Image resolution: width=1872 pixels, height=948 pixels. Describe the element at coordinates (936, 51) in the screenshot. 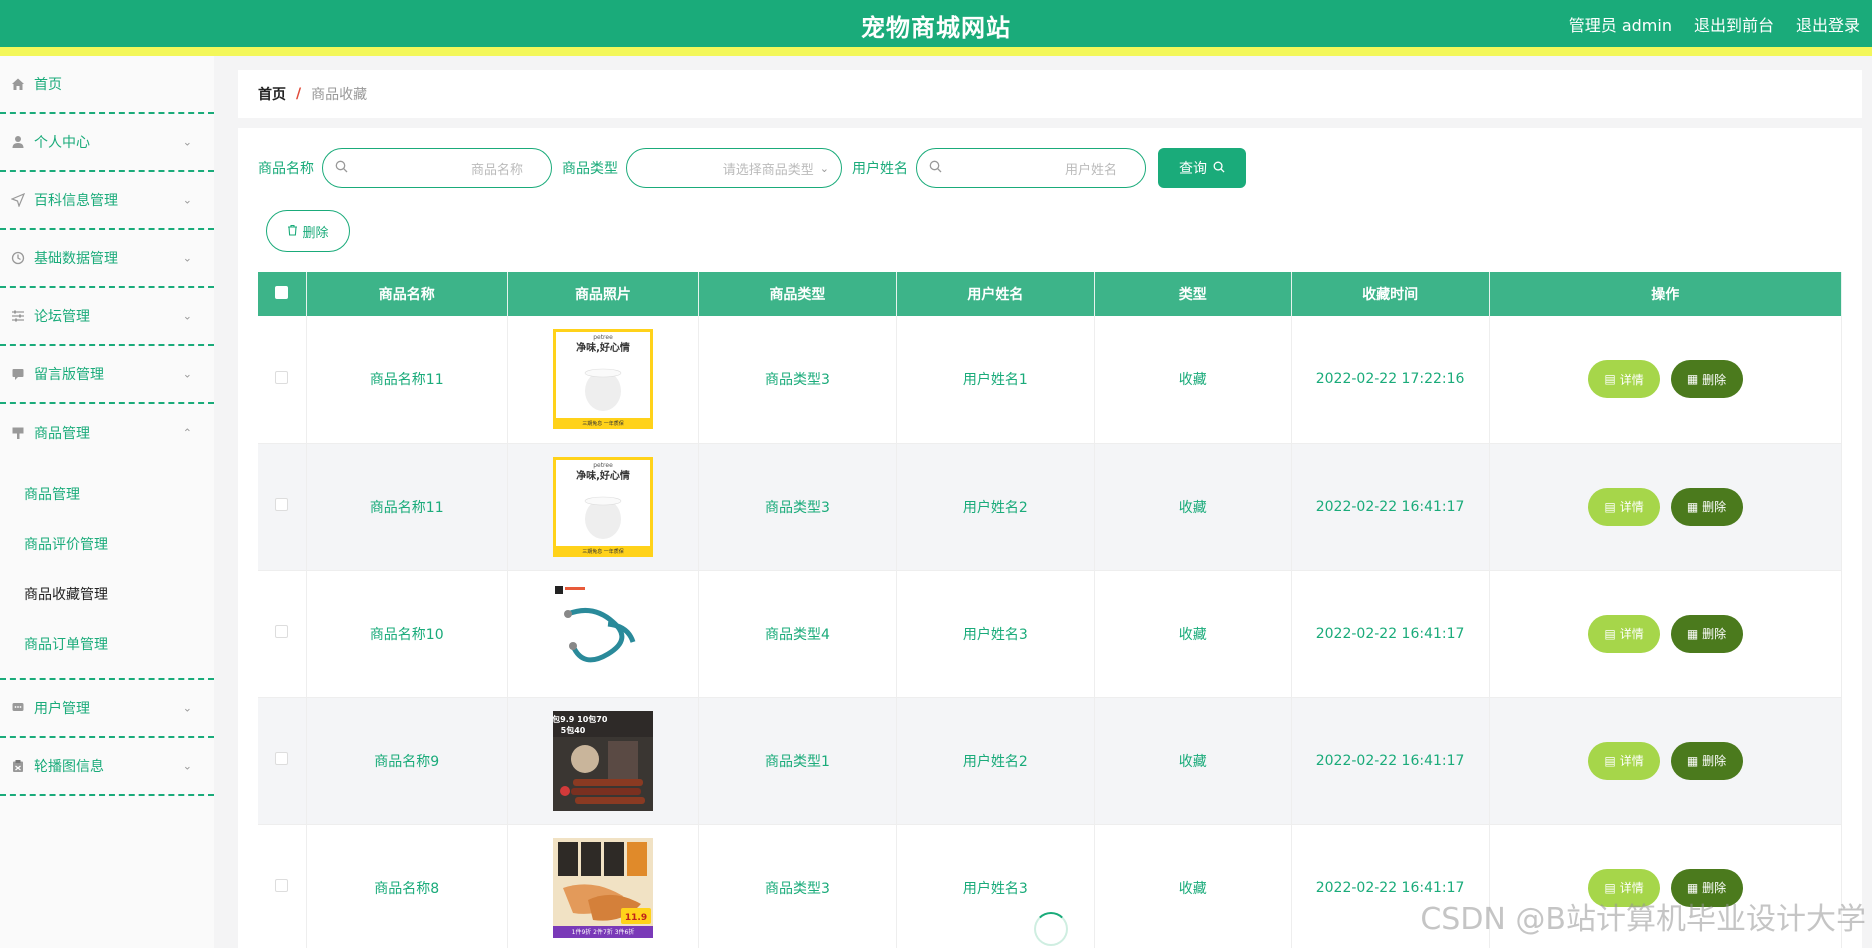

I see `header-stripe` at that location.